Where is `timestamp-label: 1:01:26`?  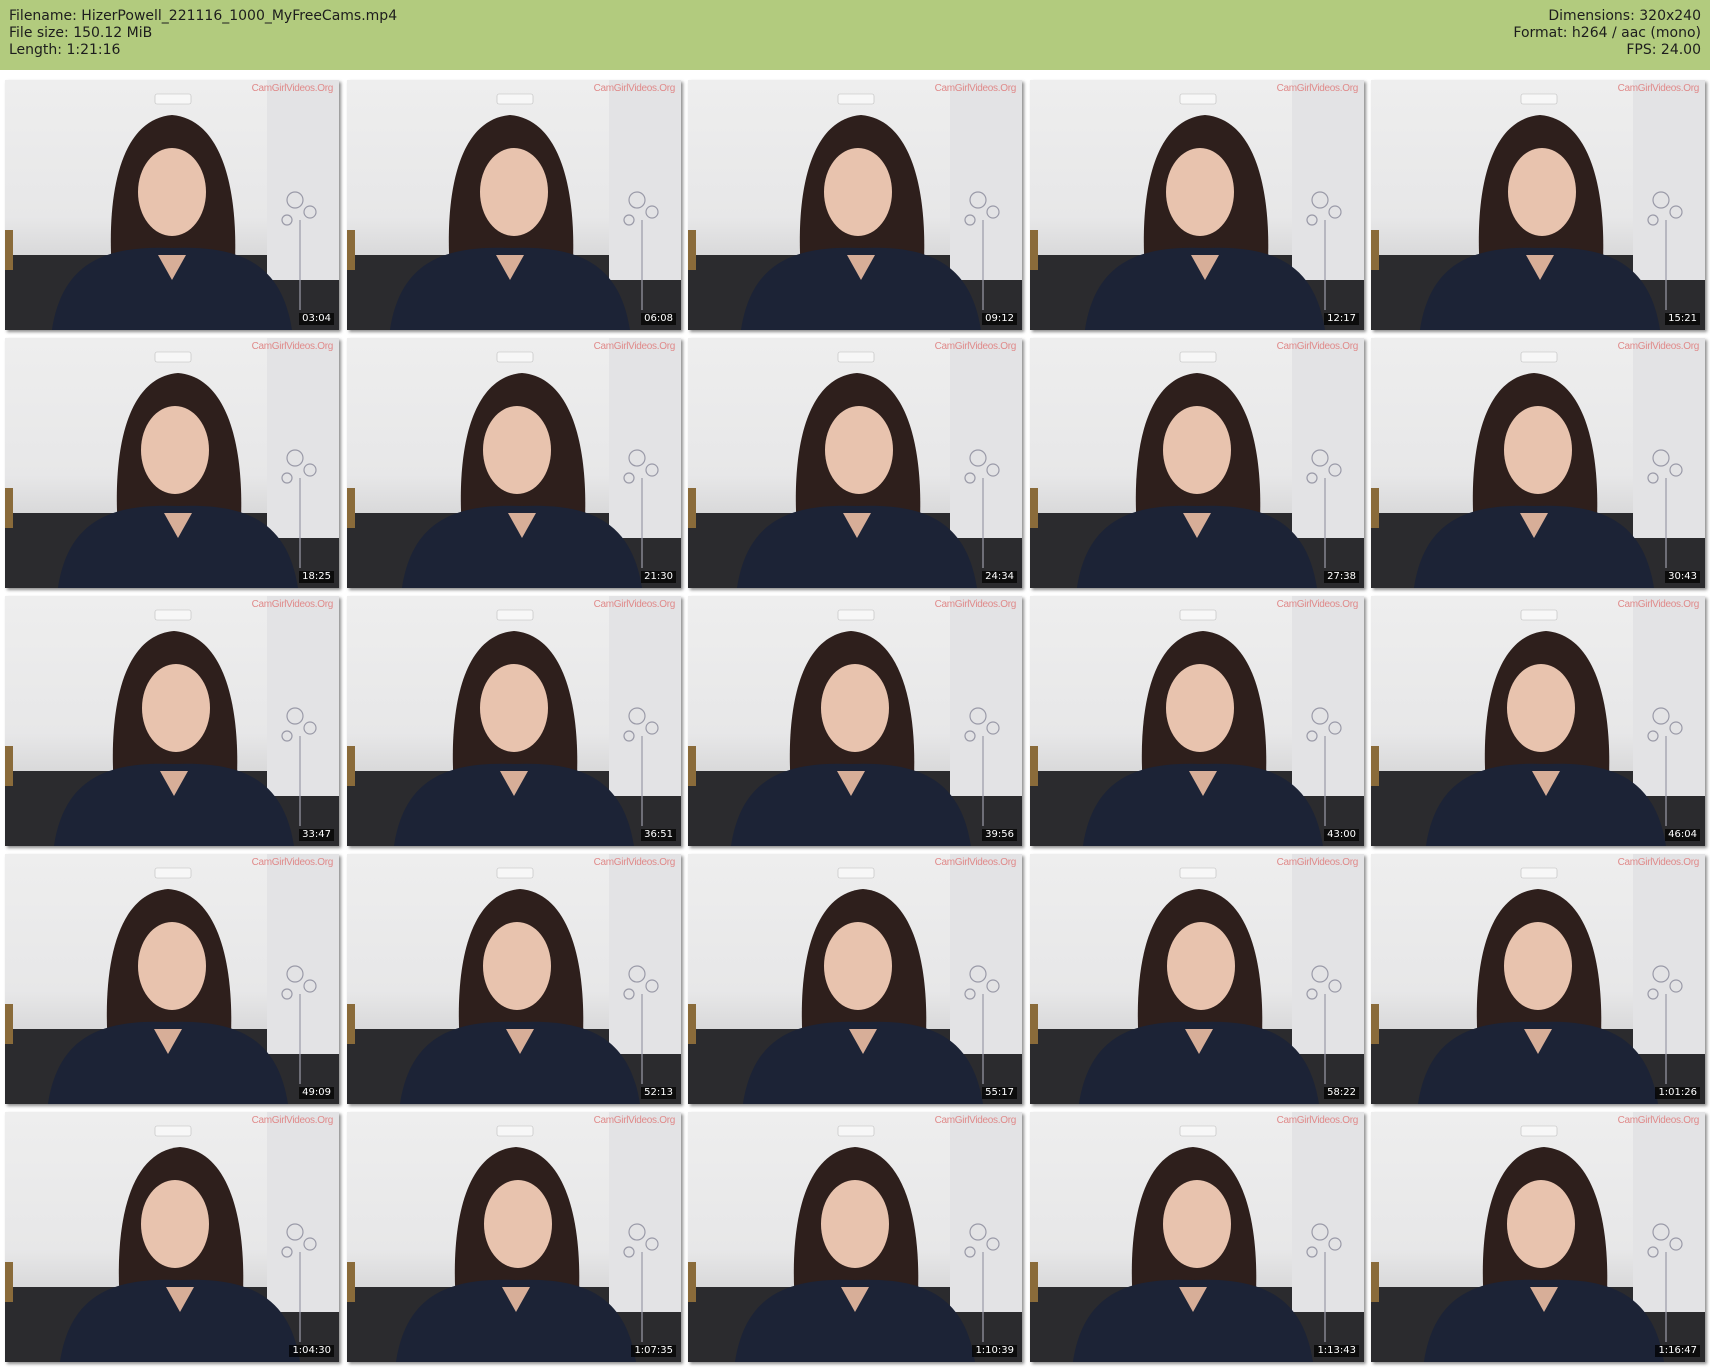 timestamp-label: 1:01:26 is located at coordinates (1677, 1093).